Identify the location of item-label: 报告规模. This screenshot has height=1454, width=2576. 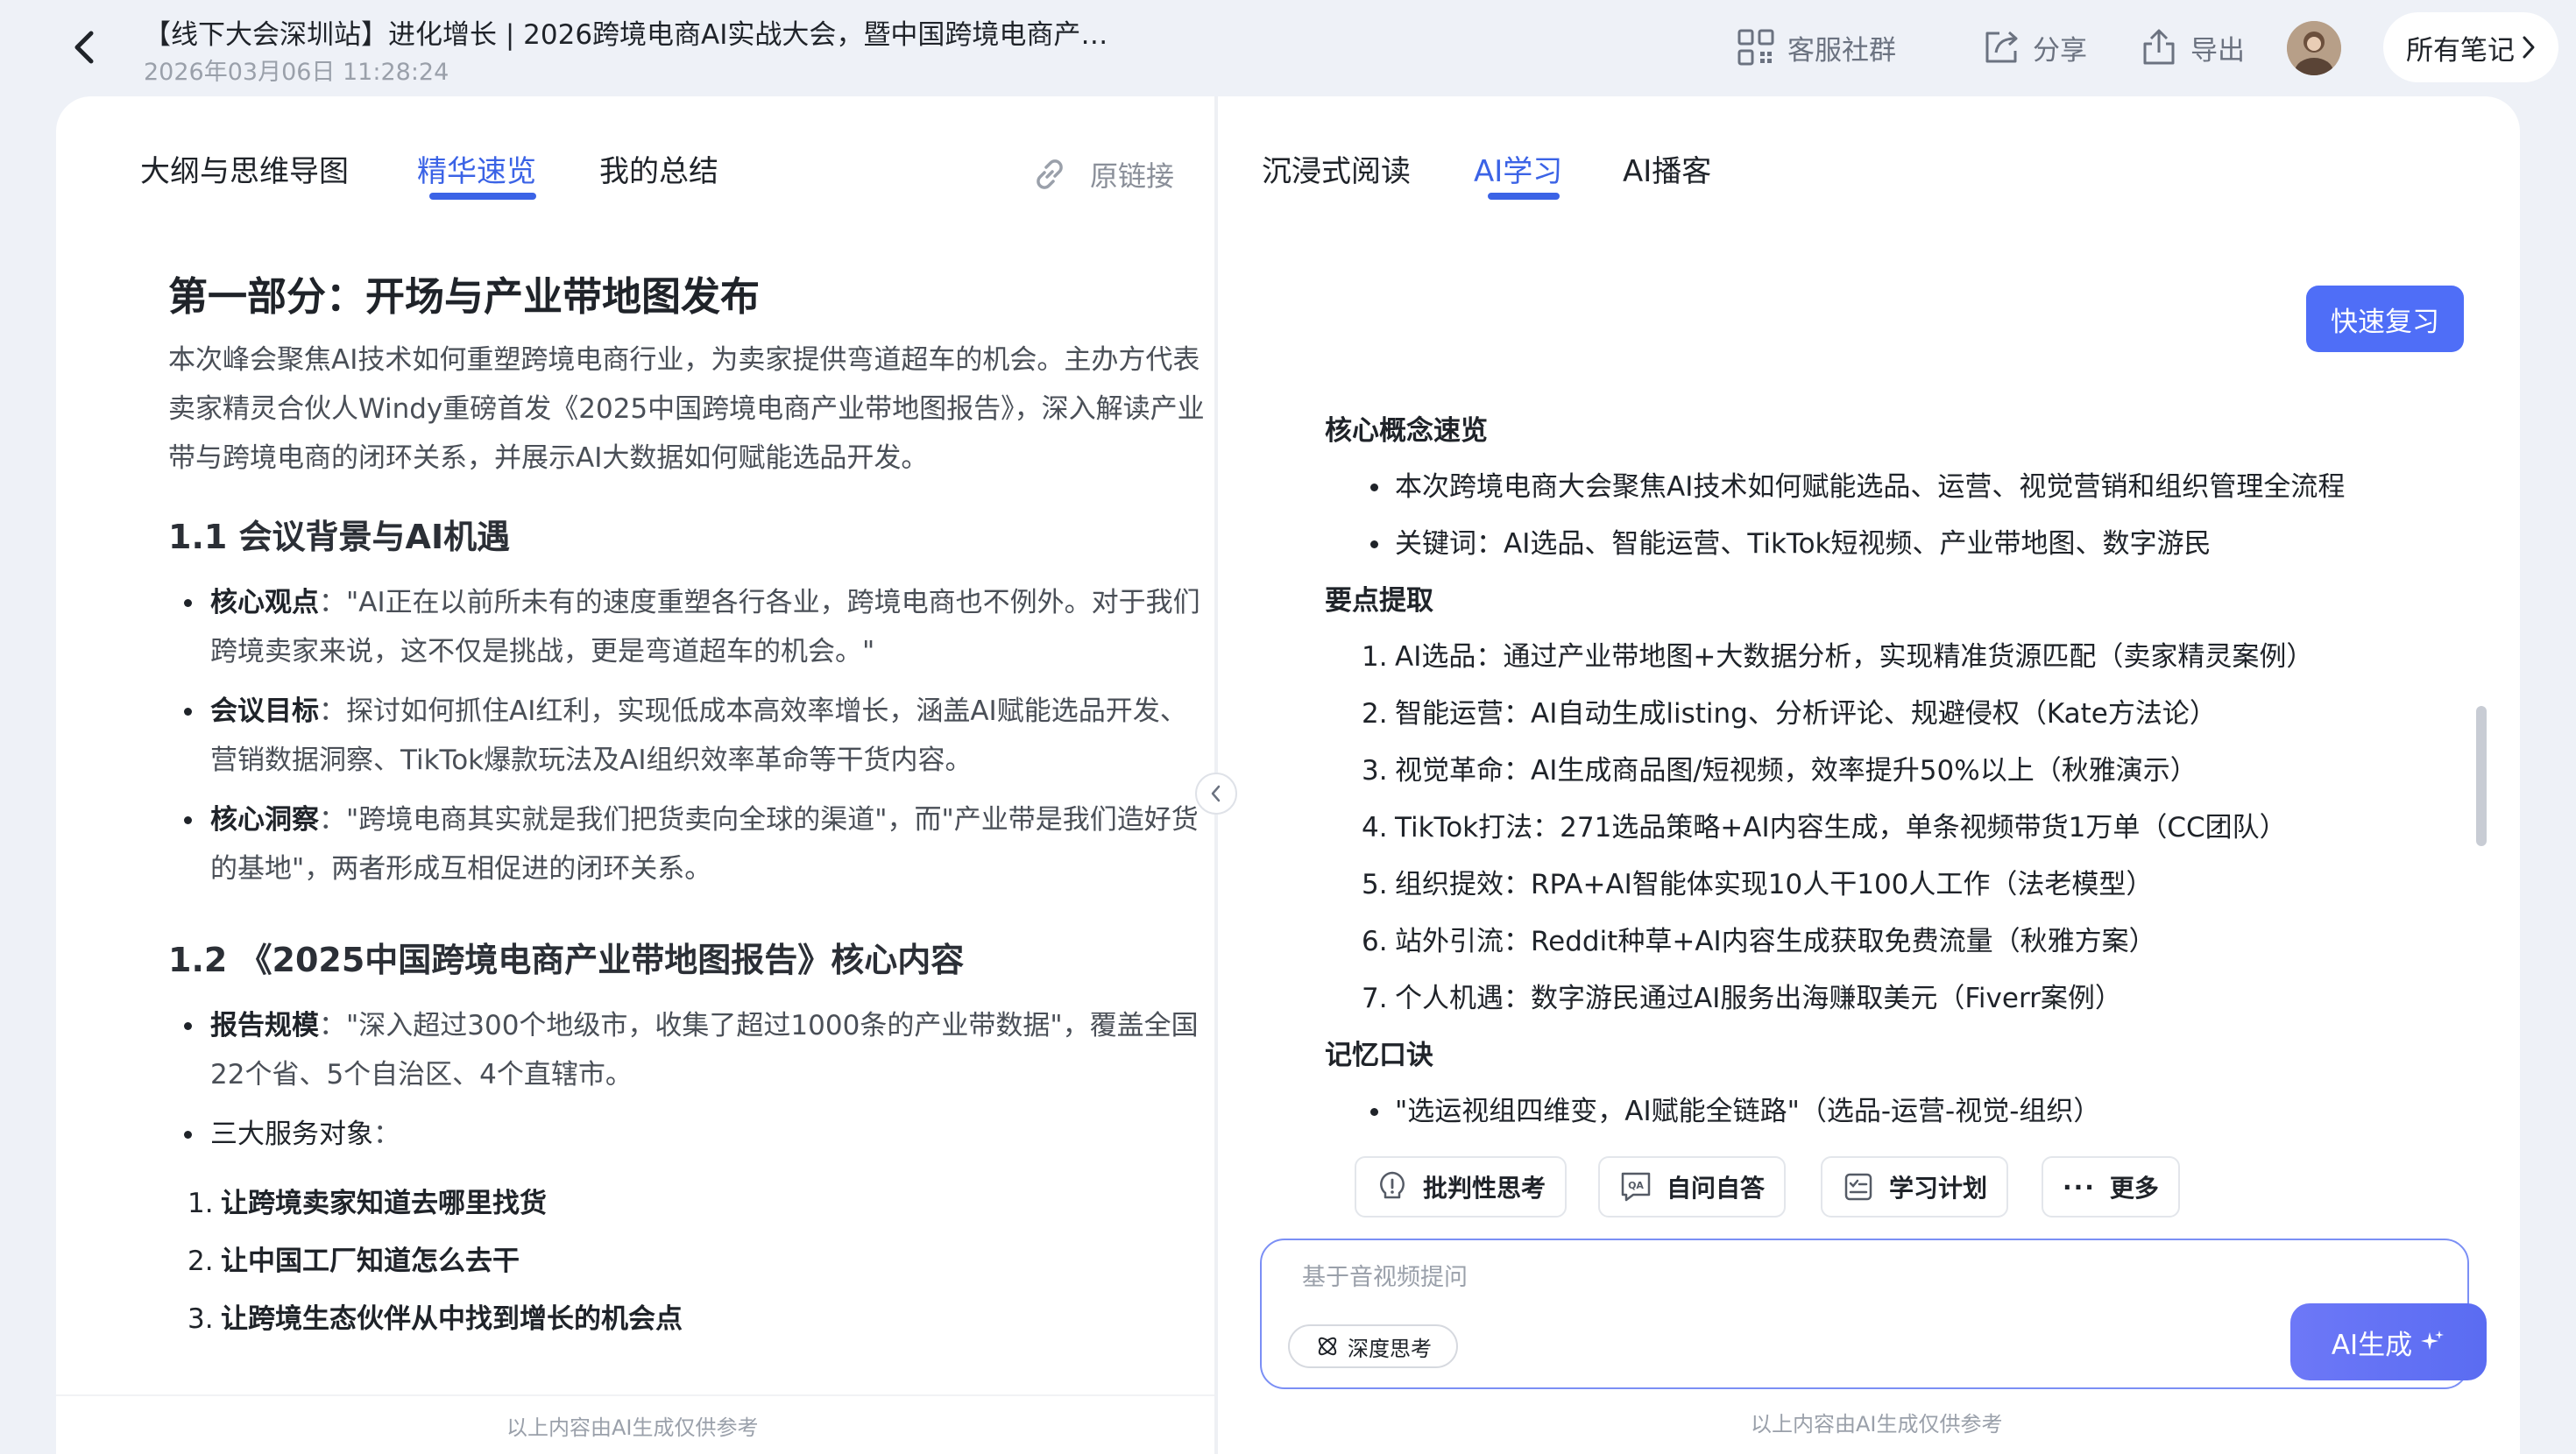
(264, 1026).